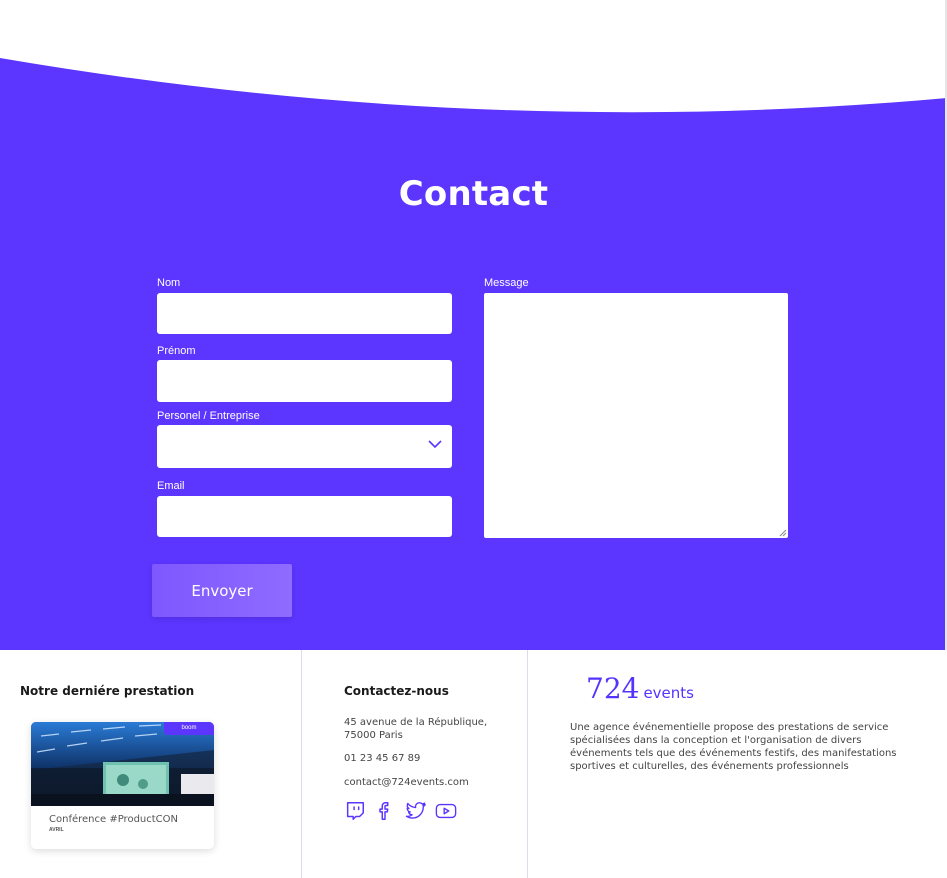 The width and height of the screenshot is (947, 878). What do you see at coordinates (222, 590) in the screenshot?
I see `send-button: Envoyer` at bounding box center [222, 590].